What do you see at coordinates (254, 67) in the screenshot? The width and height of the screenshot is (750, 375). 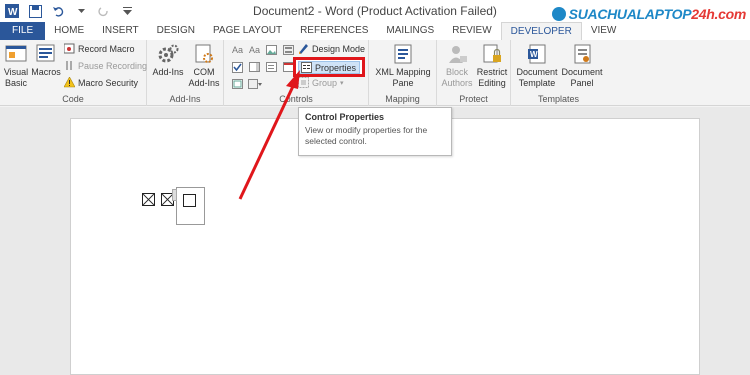 I see `combo-box-control-icon` at bounding box center [254, 67].